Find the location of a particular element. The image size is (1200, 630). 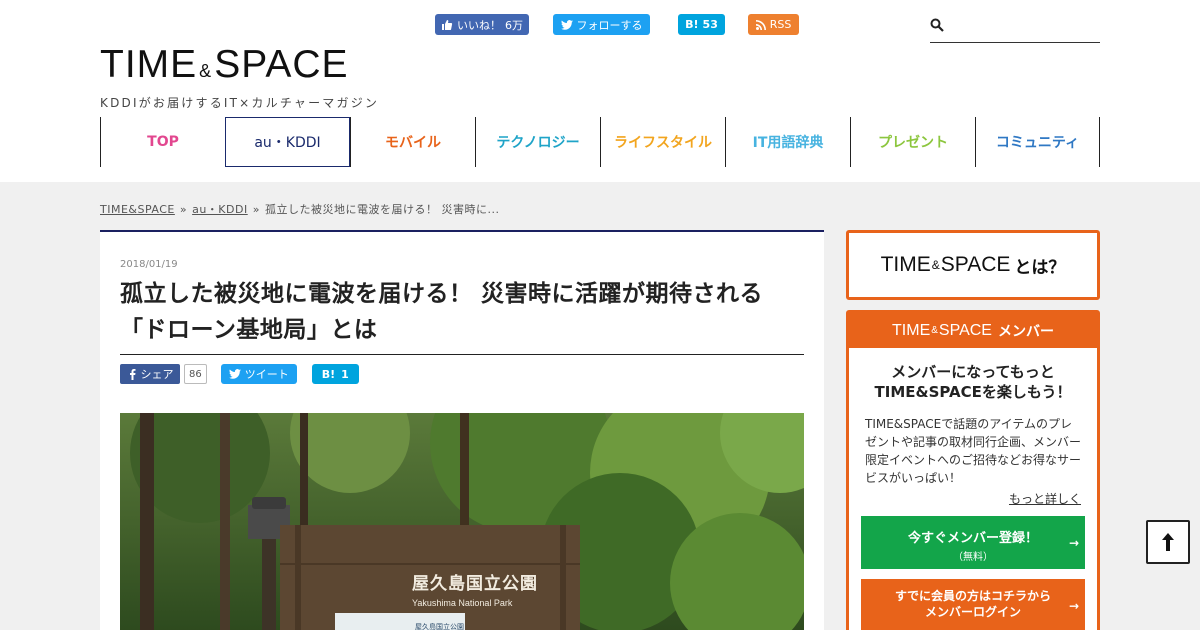

member-lead-line1: メンバーになってもっと is located at coordinates (973, 372).